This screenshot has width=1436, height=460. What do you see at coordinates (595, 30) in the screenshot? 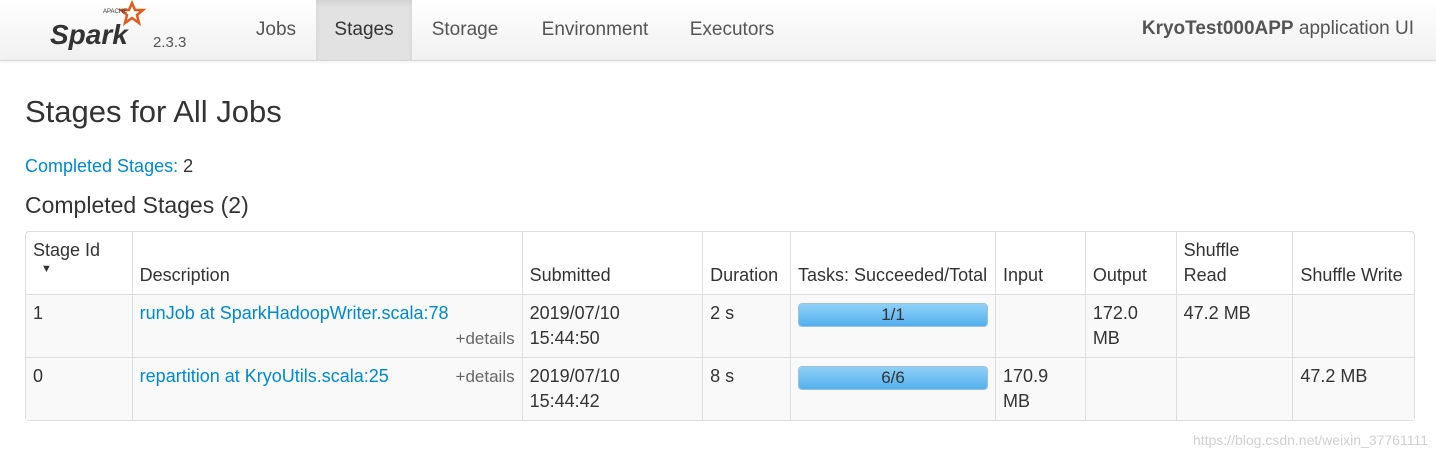
I see `nav-tab-environment: Environment` at bounding box center [595, 30].